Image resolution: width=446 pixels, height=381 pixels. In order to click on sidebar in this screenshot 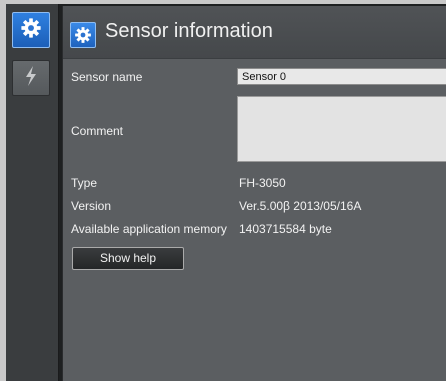, I will do `click(32, 192)`.